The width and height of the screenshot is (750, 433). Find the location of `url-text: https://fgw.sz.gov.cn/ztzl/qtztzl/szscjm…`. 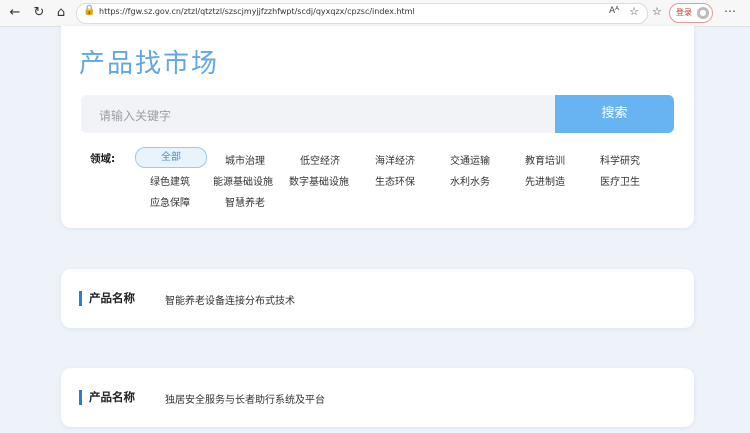

url-text: https://fgw.sz.gov.cn/ztzl/qtztzl/szscjm… is located at coordinates (257, 11).